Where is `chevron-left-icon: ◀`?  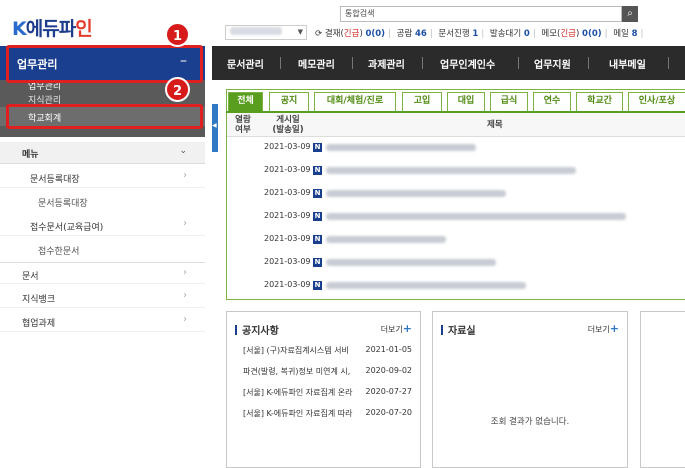 chevron-left-icon: ◀ is located at coordinates (214, 125).